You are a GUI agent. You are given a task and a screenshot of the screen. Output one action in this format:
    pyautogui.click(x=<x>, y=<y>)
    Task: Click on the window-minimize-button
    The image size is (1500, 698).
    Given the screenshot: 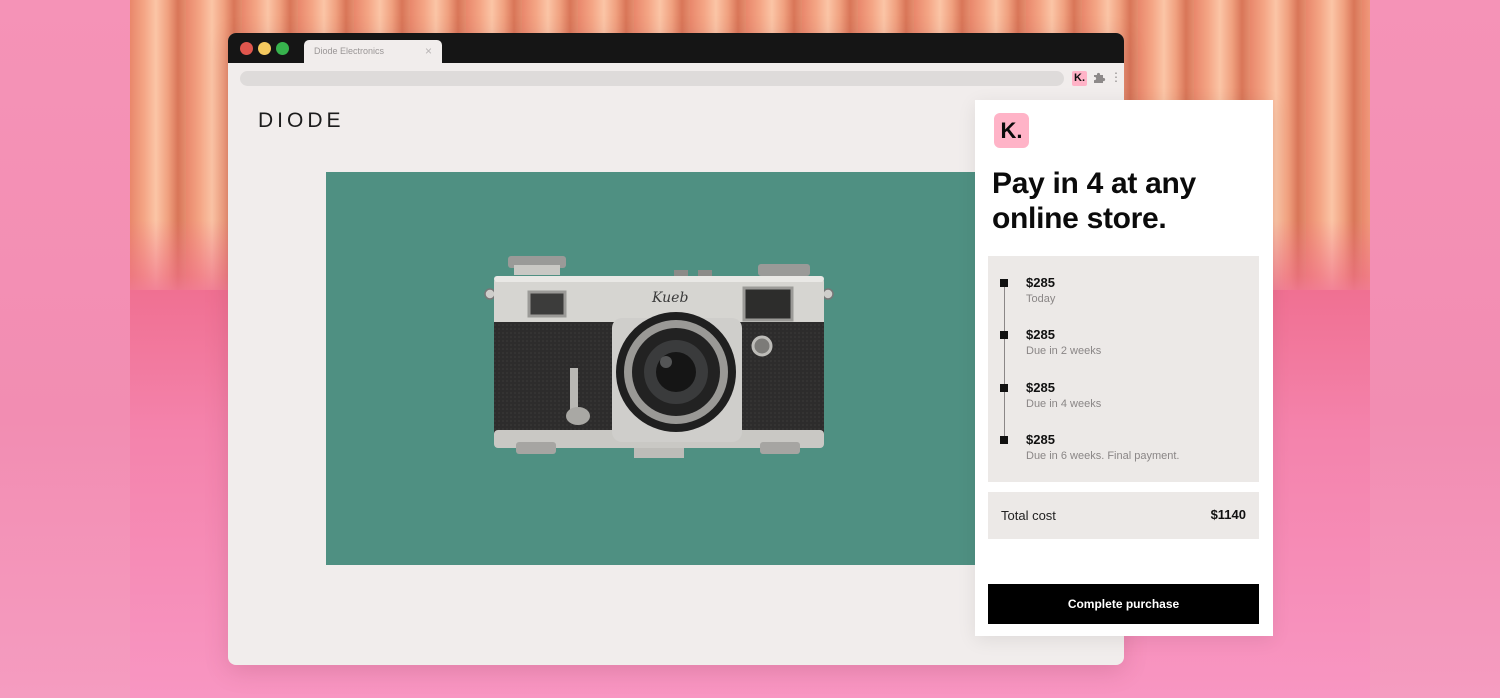 What is the action you would take?
    pyautogui.click(x=264, y=48)
    